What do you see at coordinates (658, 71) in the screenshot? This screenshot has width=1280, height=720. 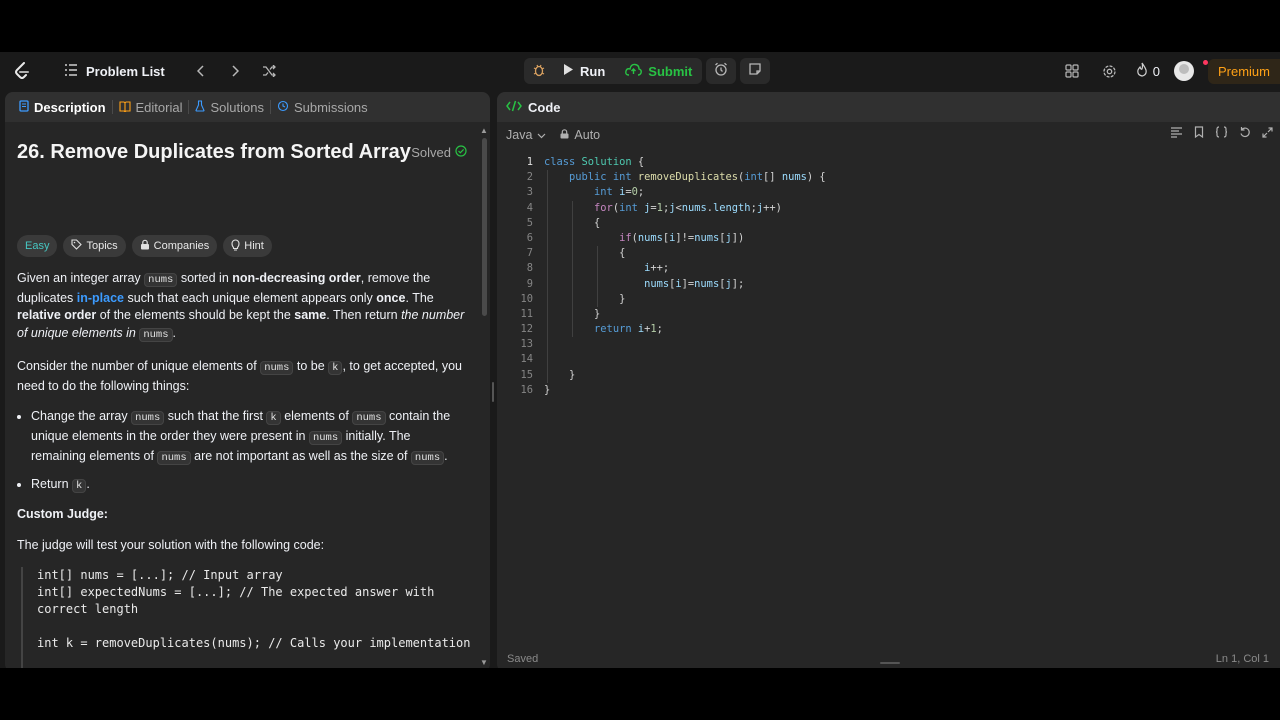 I see `submit-button: Submit` at bounding box center [658, 71].